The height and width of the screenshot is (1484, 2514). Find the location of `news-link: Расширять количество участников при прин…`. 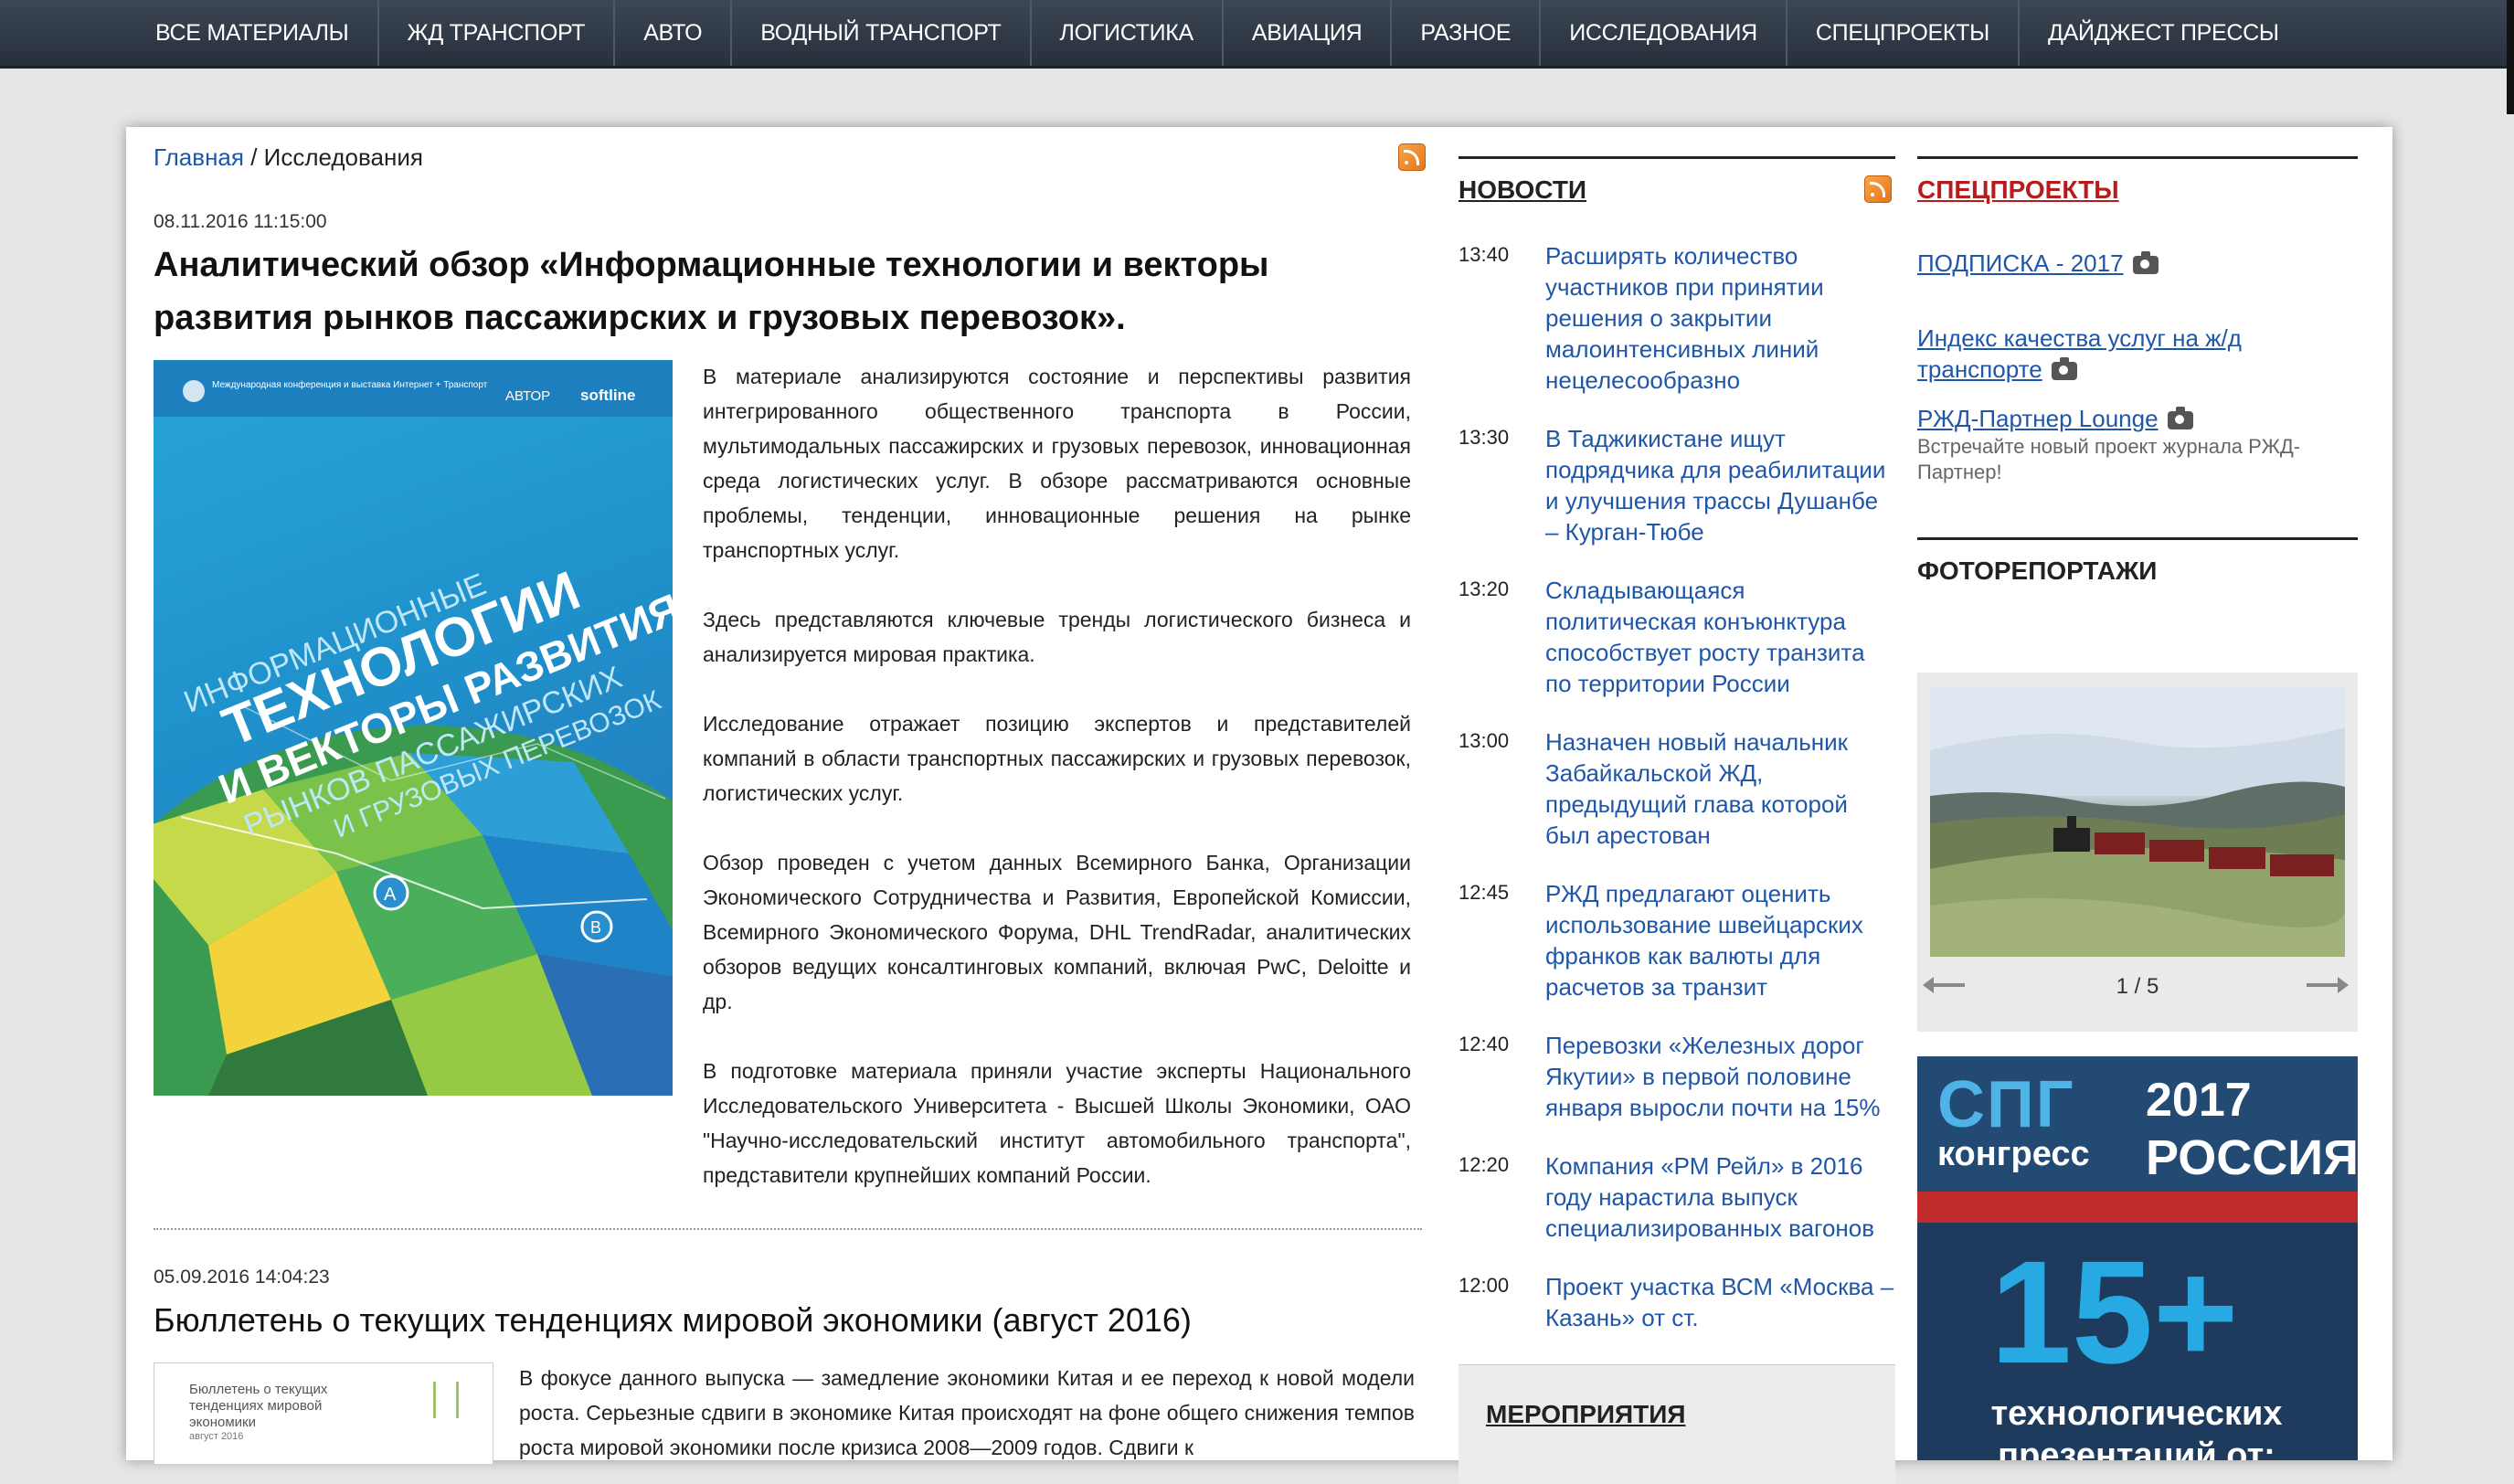

news-link: Расширять количество участников при прин… is located at coordinates (1720, 318).